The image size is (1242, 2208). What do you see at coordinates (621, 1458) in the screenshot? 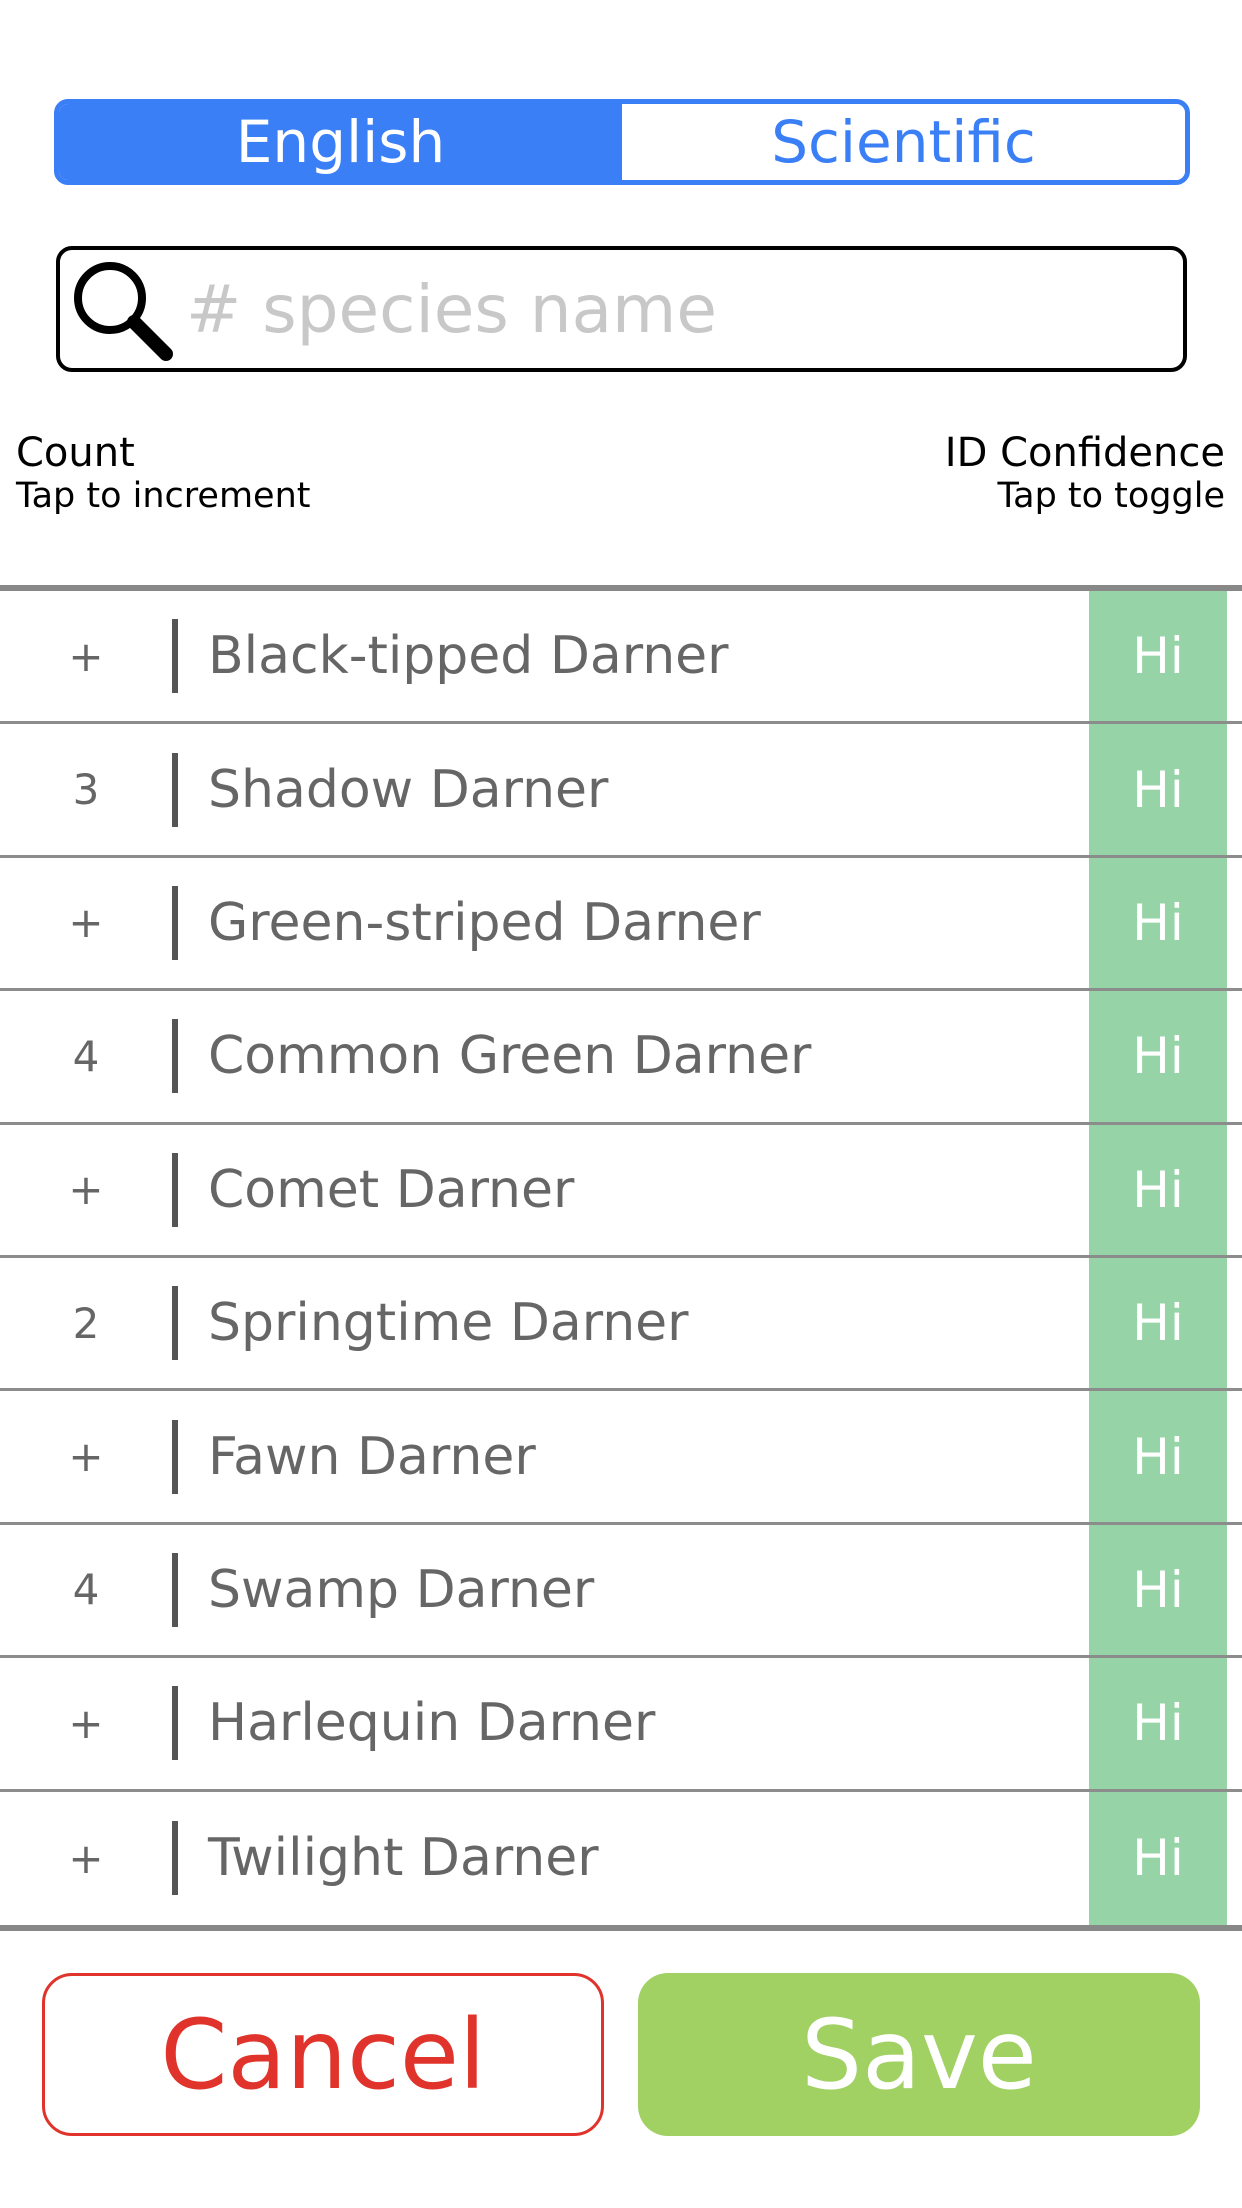
I see `species-row: + Fawn Darner Hi` at bounding box center [621, 1458].